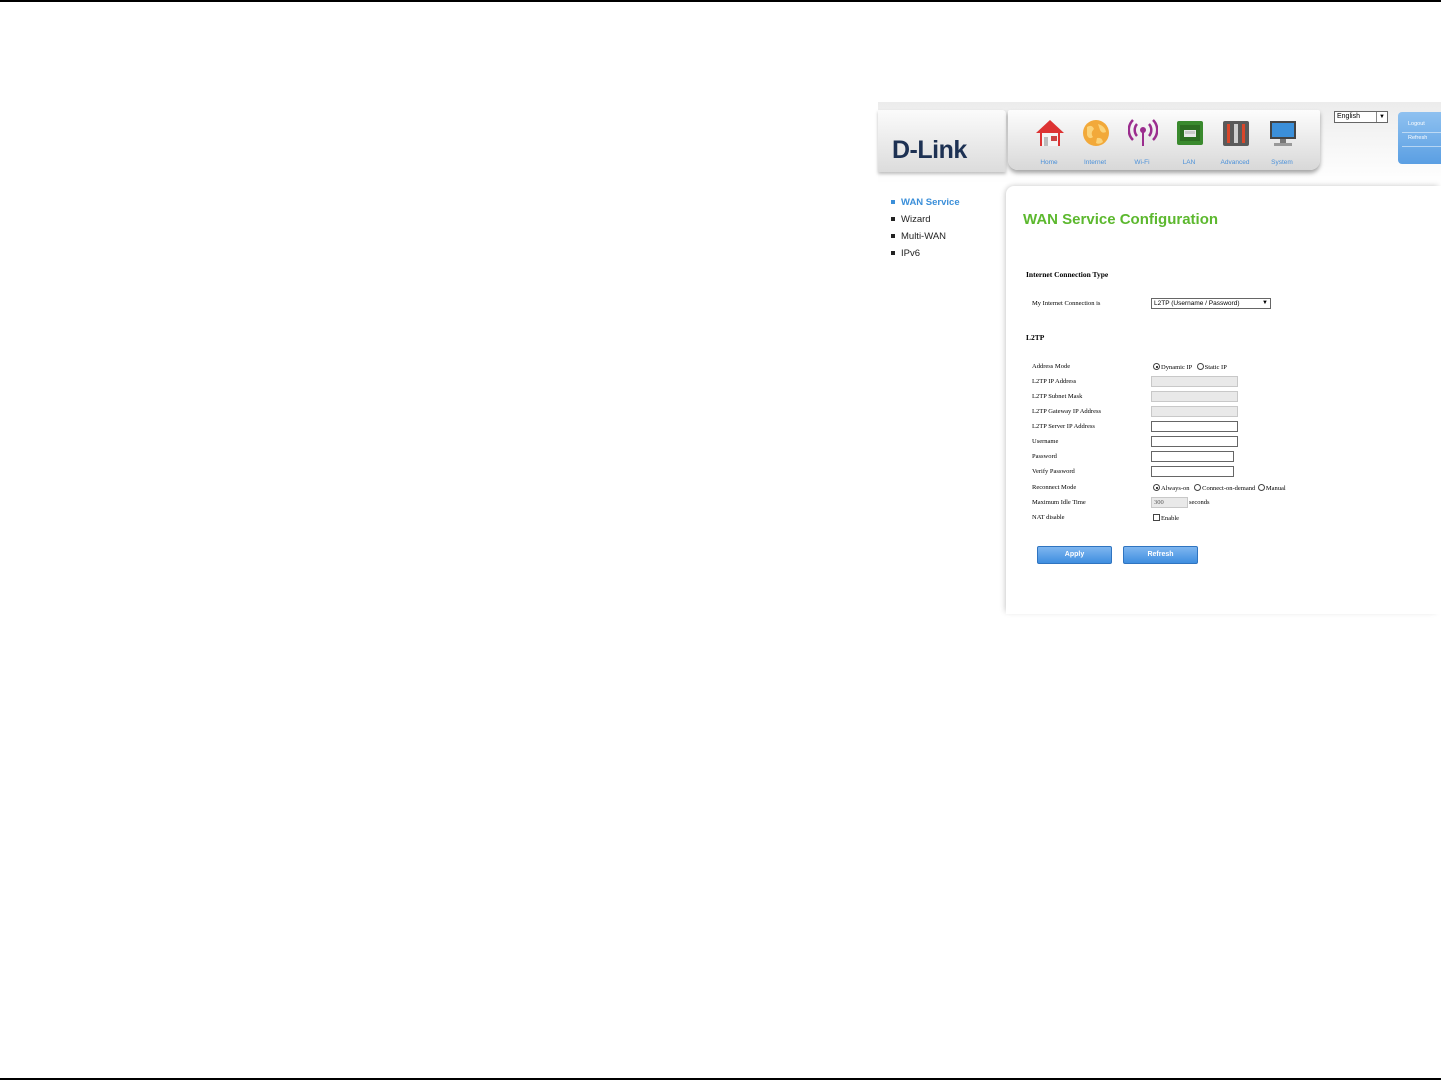  What do you see at coordinates (911, 253) in the screenshot?
I see `menu-item-label: IPv6` at bounding box center [911, 253].